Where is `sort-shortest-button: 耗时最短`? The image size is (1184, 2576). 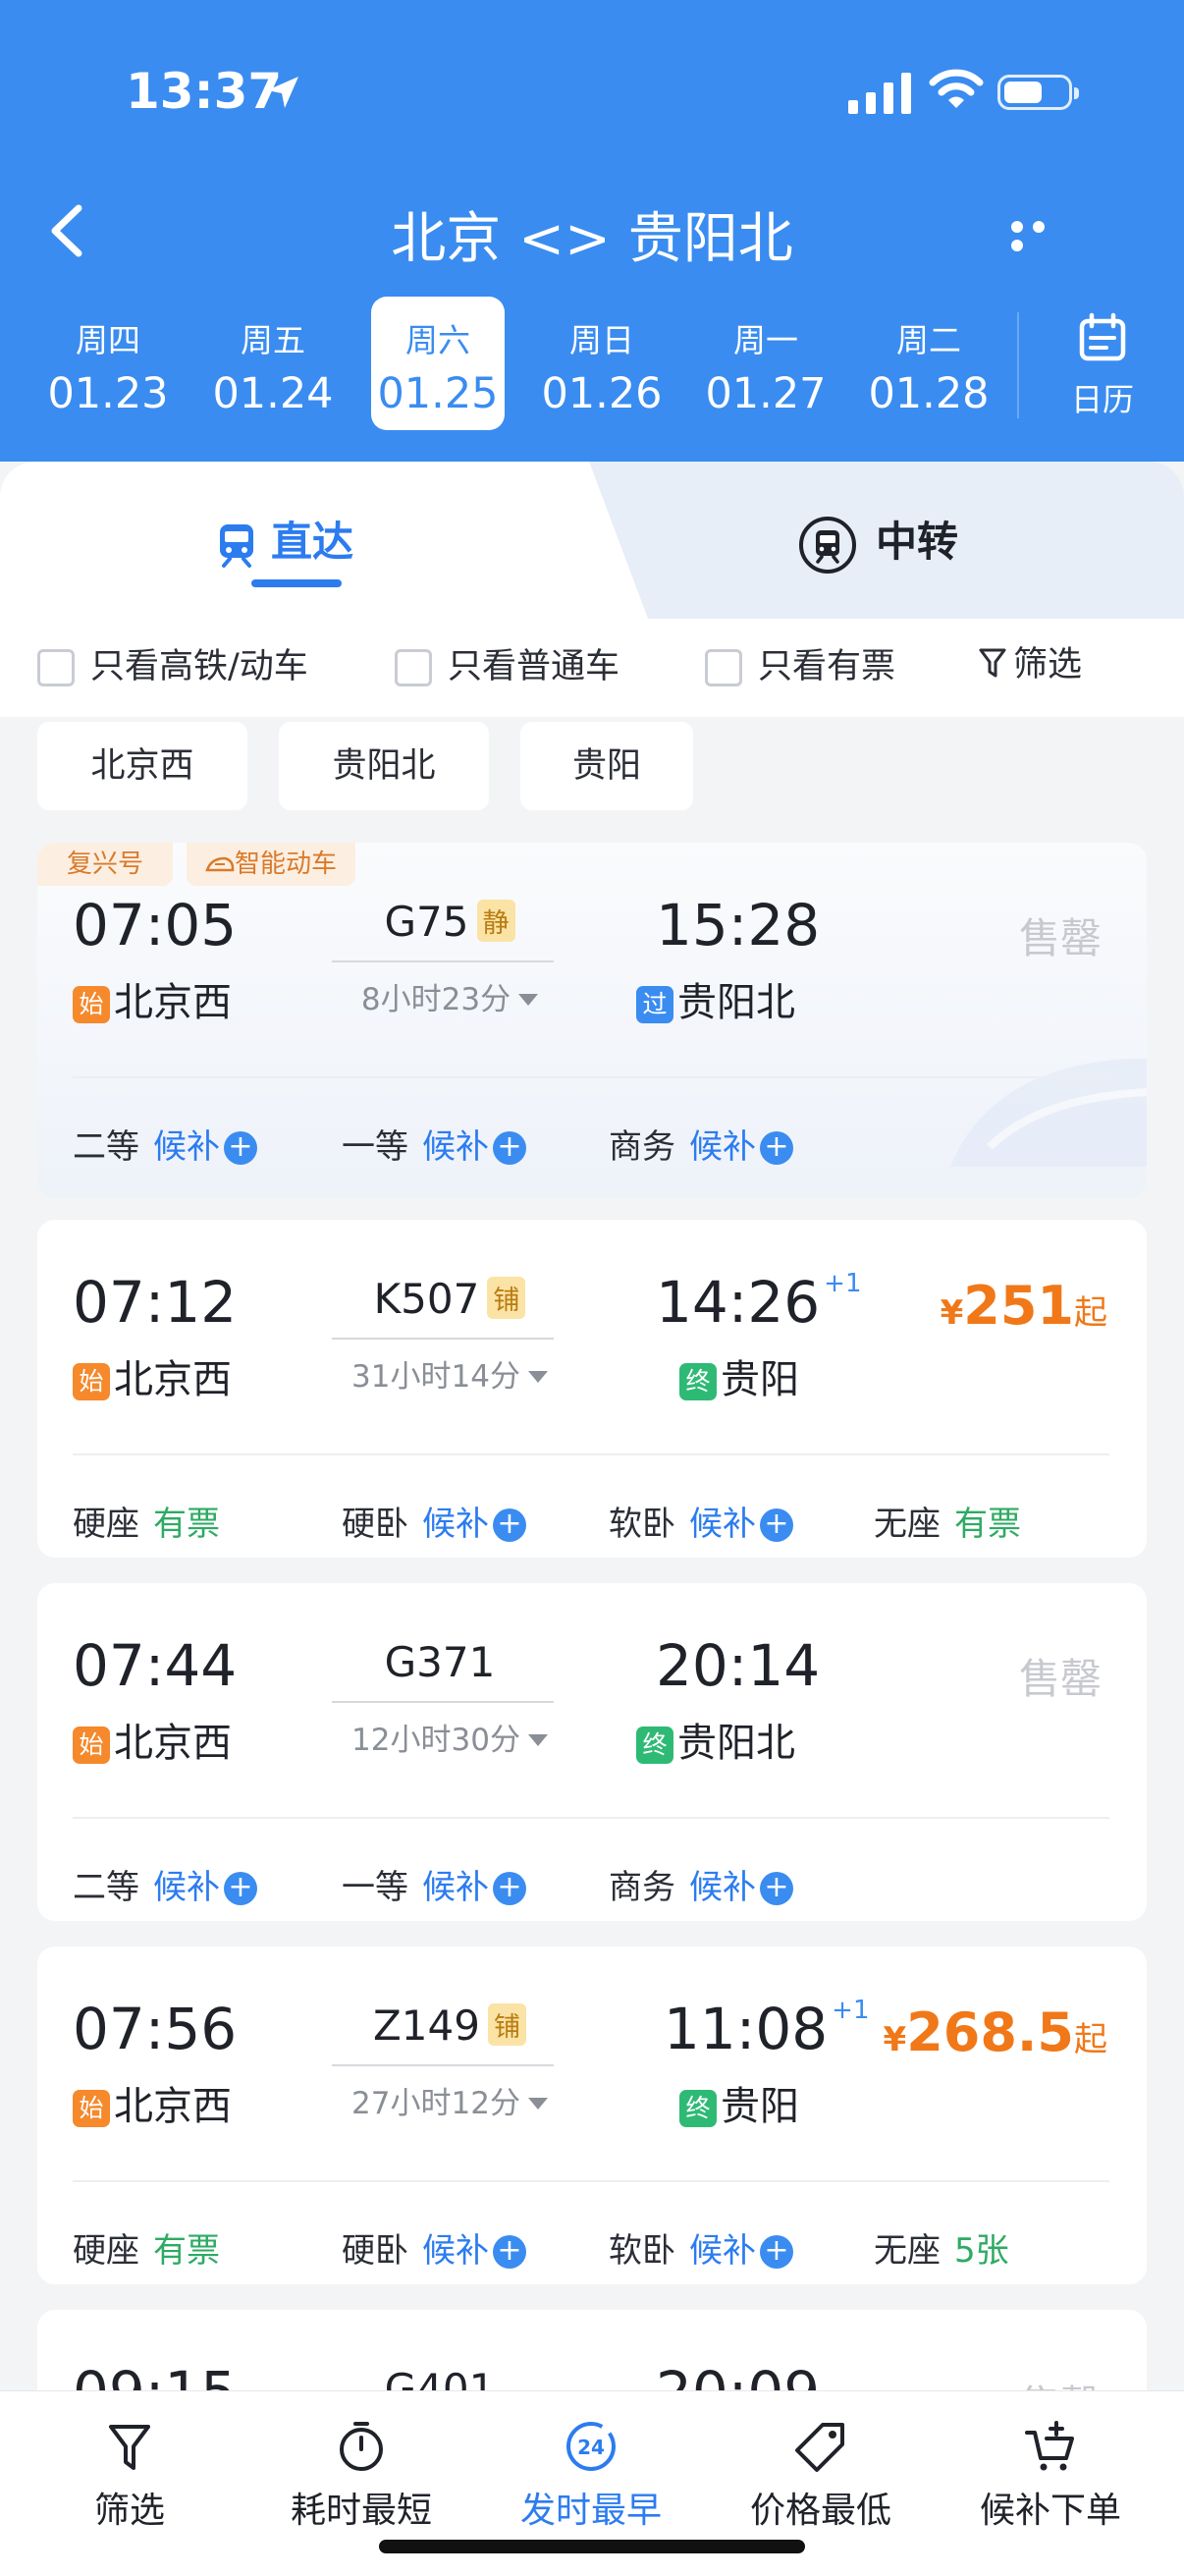 sort-shortest-button: 耗时最短 is located at coordinates (361, 2476).